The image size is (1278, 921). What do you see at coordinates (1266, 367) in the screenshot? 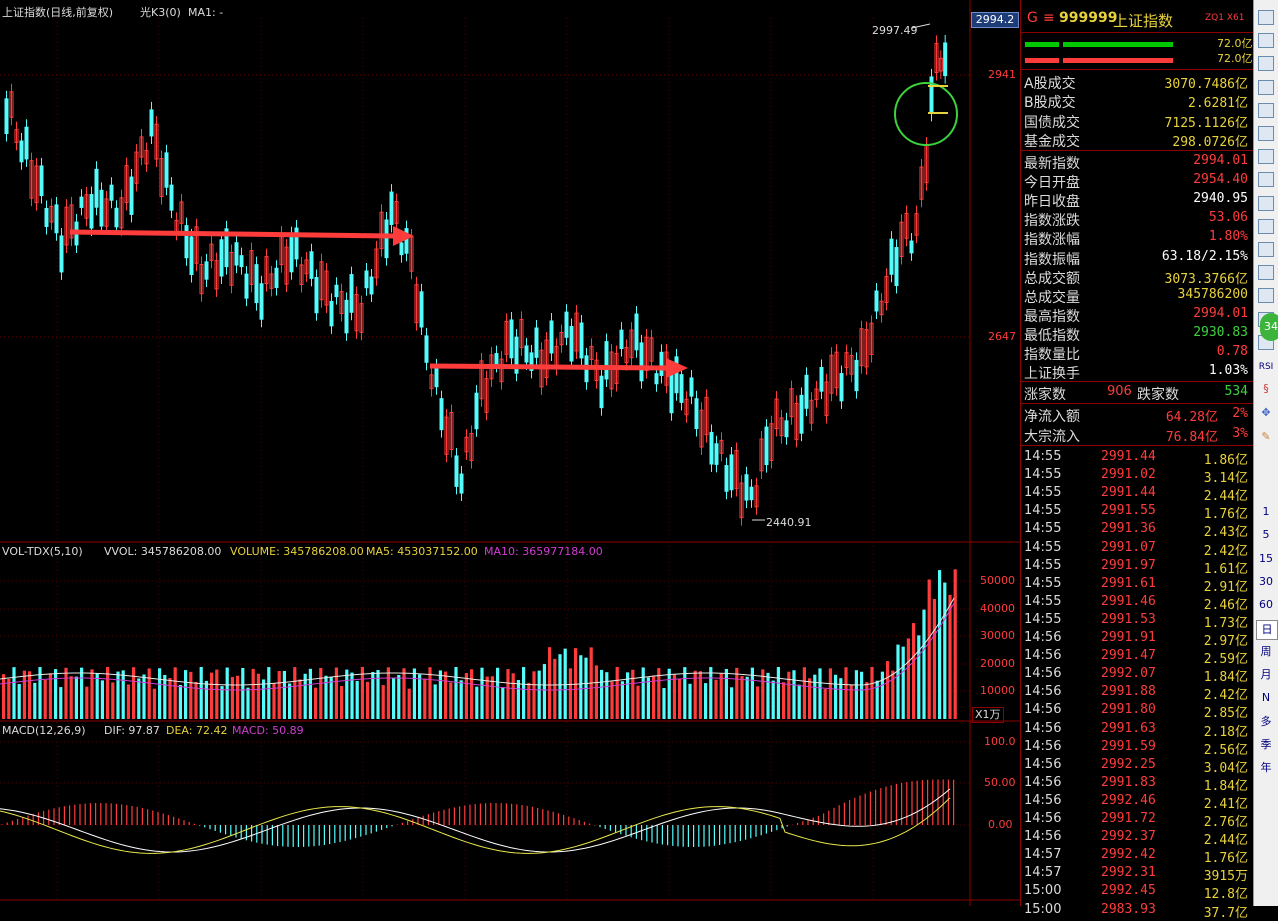
I see `rsi-button: RSI` at bounding box center [1266, 367].